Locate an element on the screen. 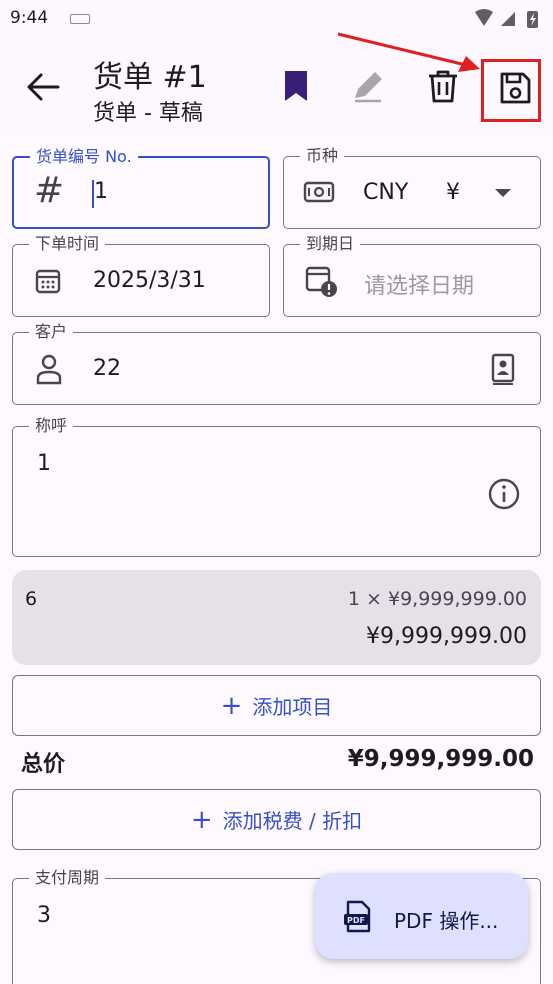  order-date-value: 2025/3/31 is located at coordinates (149, 280).